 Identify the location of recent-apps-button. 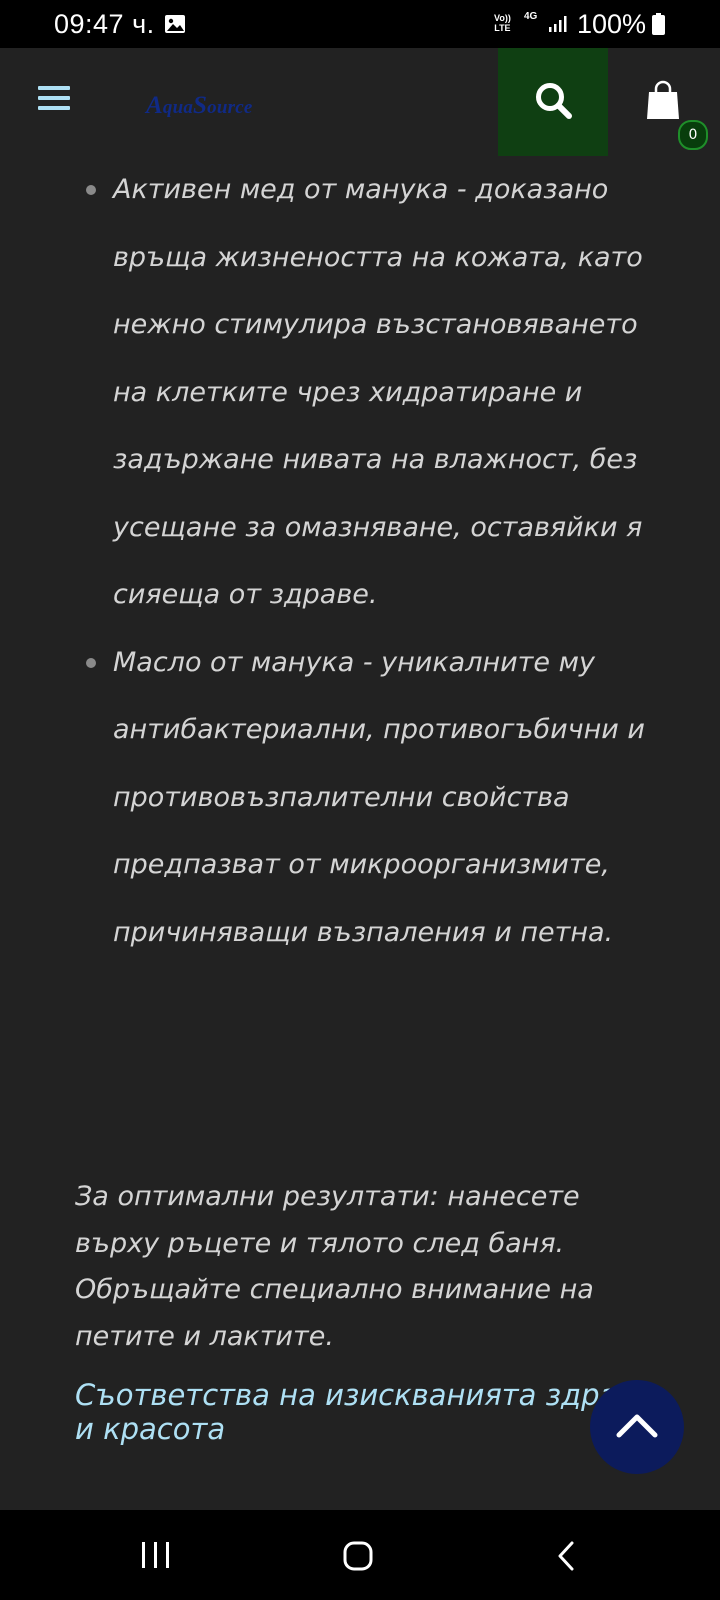
(155, 1555).